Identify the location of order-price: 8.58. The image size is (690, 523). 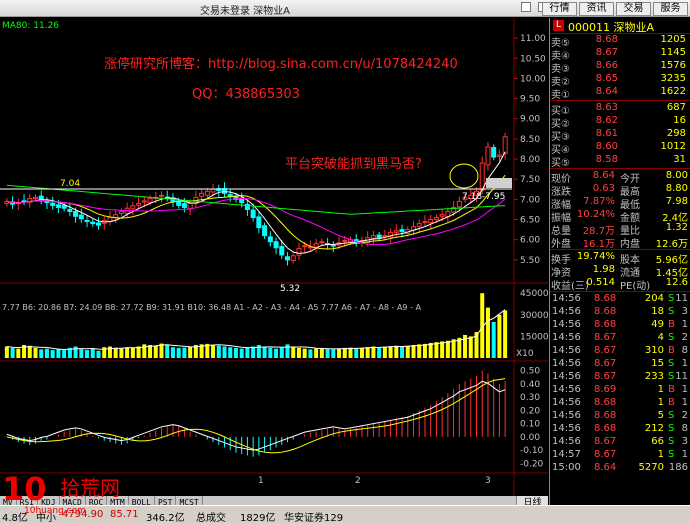
(606, 159).